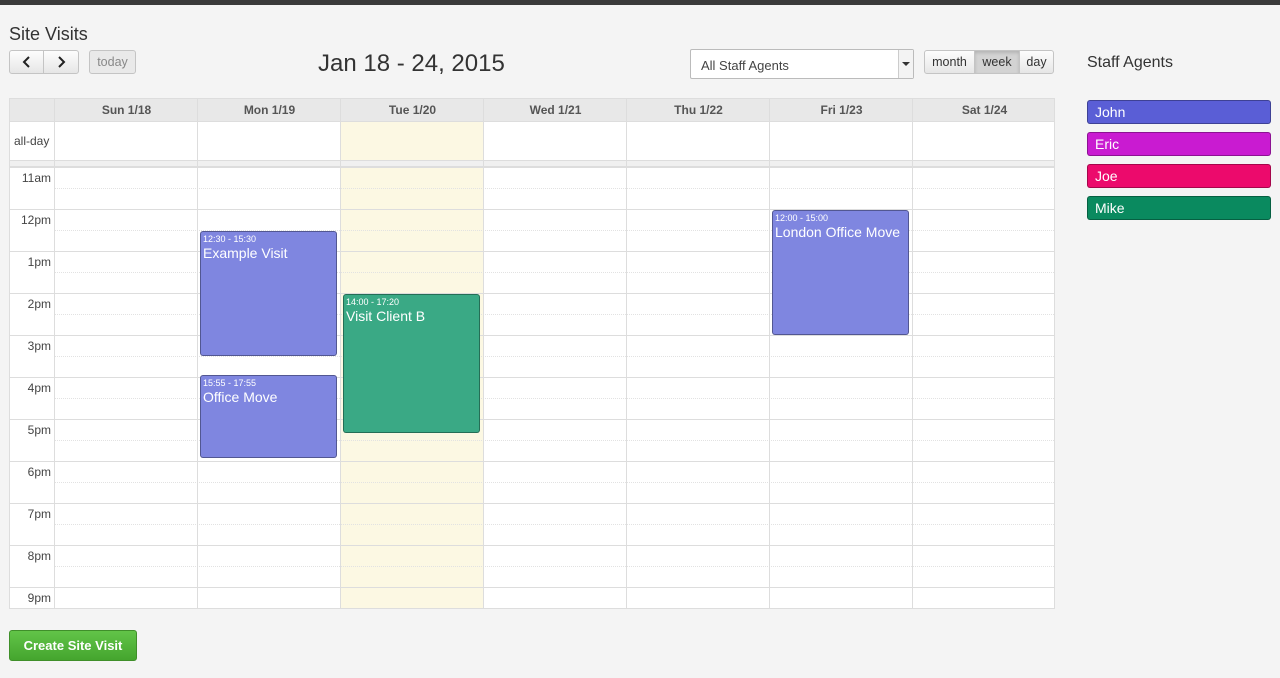 The width and height of the screenshot is (1280, 678). Describe the element at coordinates (268, 416) in the screenshot. I see `calendar-event: 15:55 - 17:55 Office Move` at that location.